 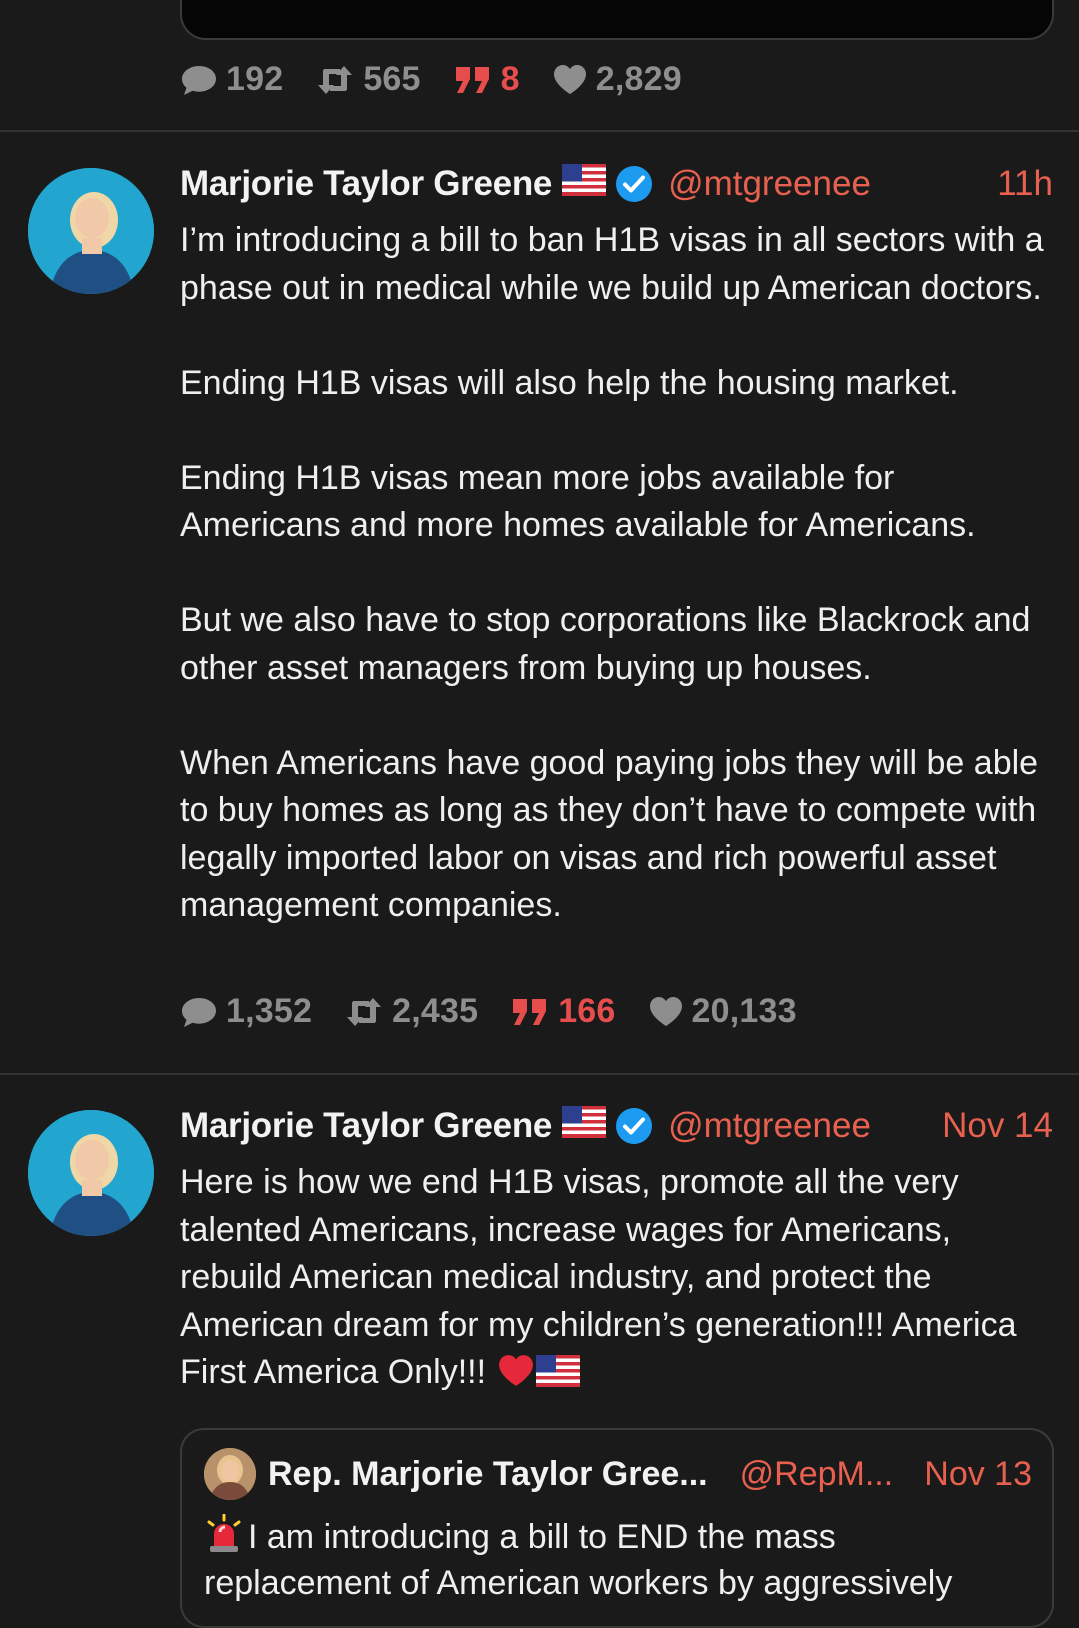 I want to click on reply-count-value: 192, so click(x=255, y=79).